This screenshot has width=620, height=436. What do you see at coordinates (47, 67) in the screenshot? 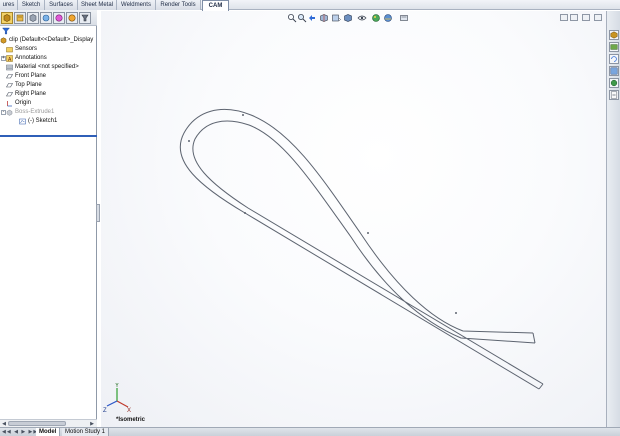
I see `tree-item-label: Material <not specified>` at bounding box center [47, 67].